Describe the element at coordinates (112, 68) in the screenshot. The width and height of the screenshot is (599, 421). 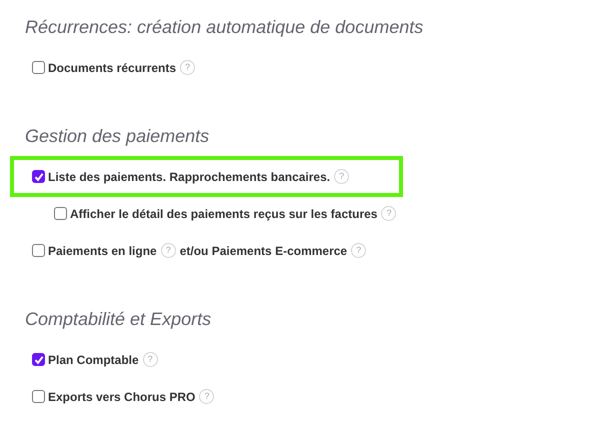
I see `option-label: Documents récurrents` at that location.